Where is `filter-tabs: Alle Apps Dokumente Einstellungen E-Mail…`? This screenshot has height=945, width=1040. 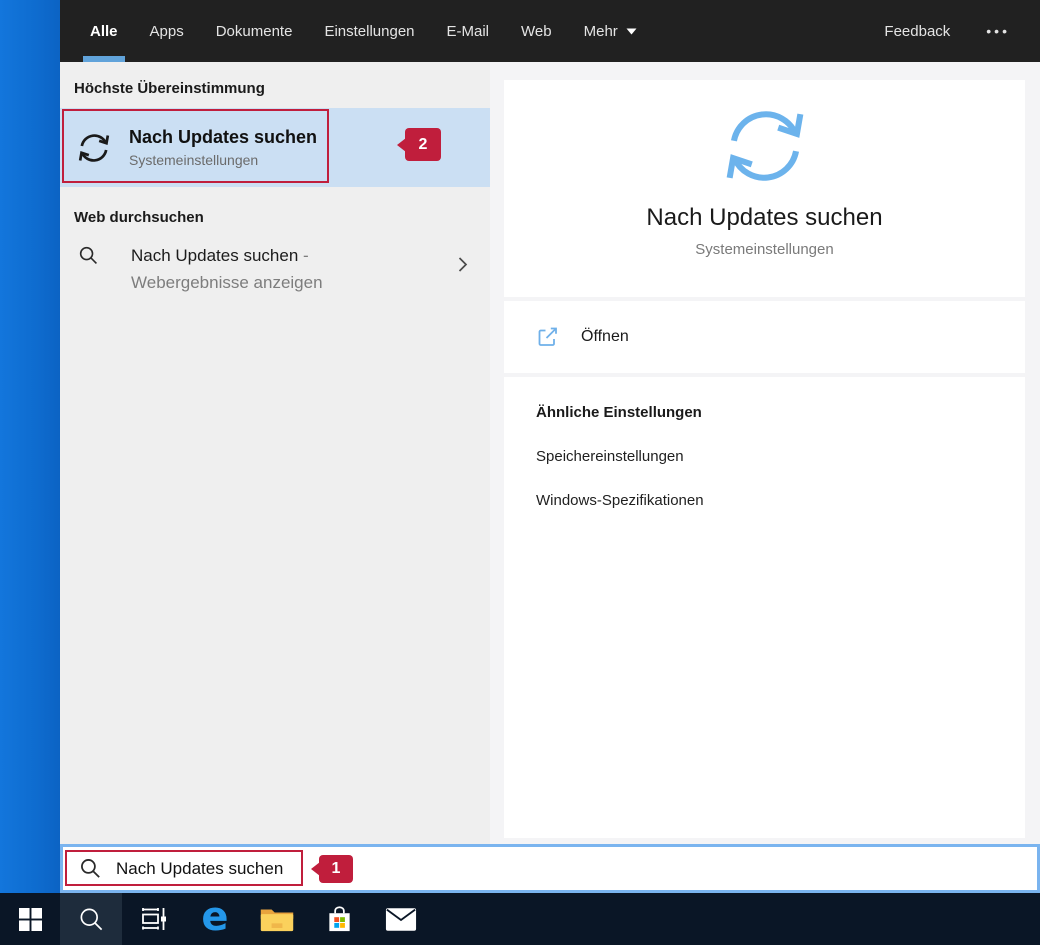 filter-tabs: Alle Apps Dokumente Einstellungen E-Mail… is located at coordinates (360, 31).